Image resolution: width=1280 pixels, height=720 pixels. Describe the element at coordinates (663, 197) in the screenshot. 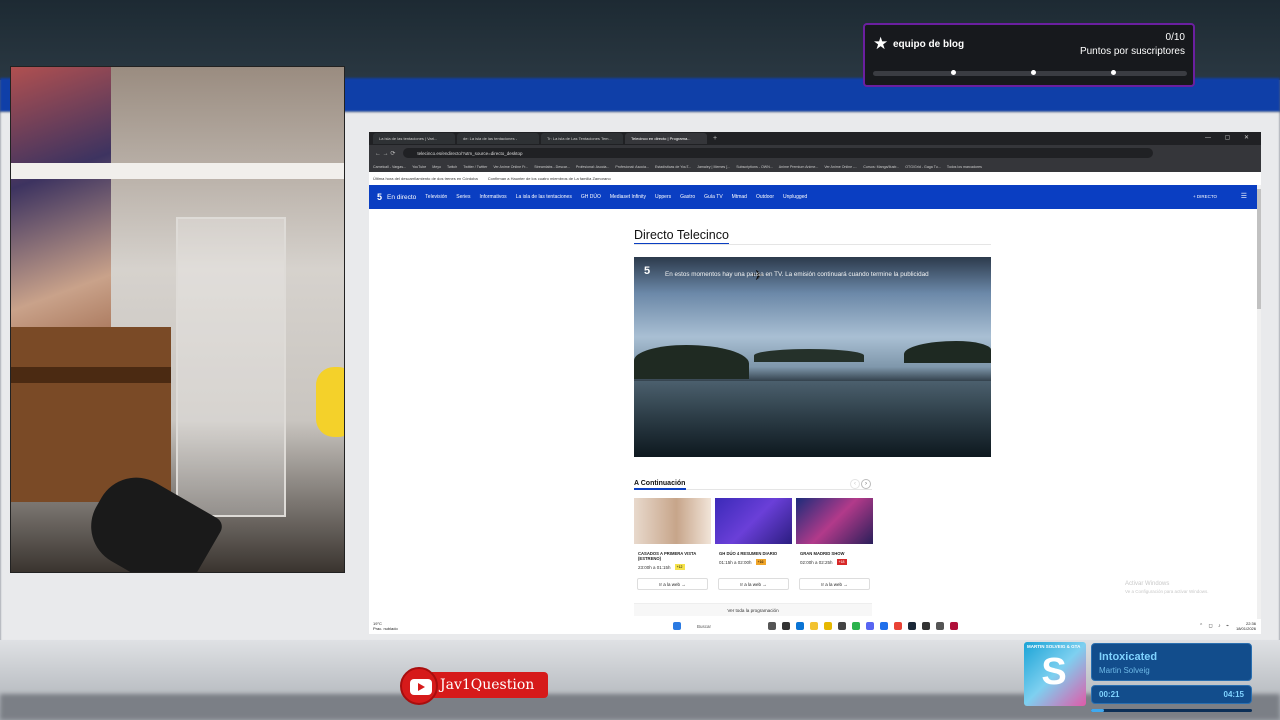

I see `nav-uppers: Uppers` at that location.